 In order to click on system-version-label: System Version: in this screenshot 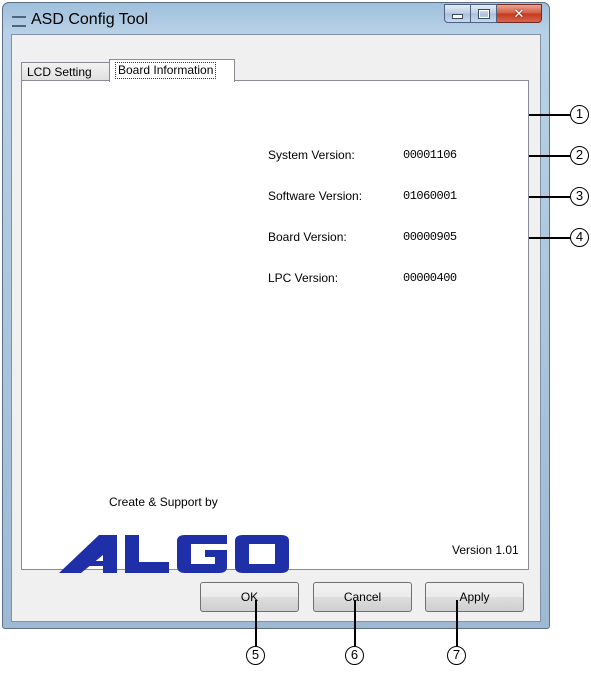, I will do `click(311, 155)`.